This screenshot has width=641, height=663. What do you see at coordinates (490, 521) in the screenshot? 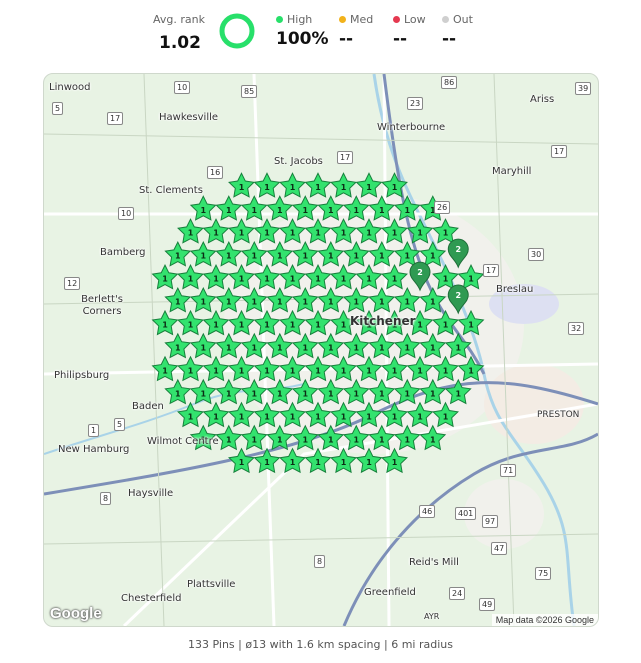
I see `route-shield: 97` at bounding box center [490, 521].